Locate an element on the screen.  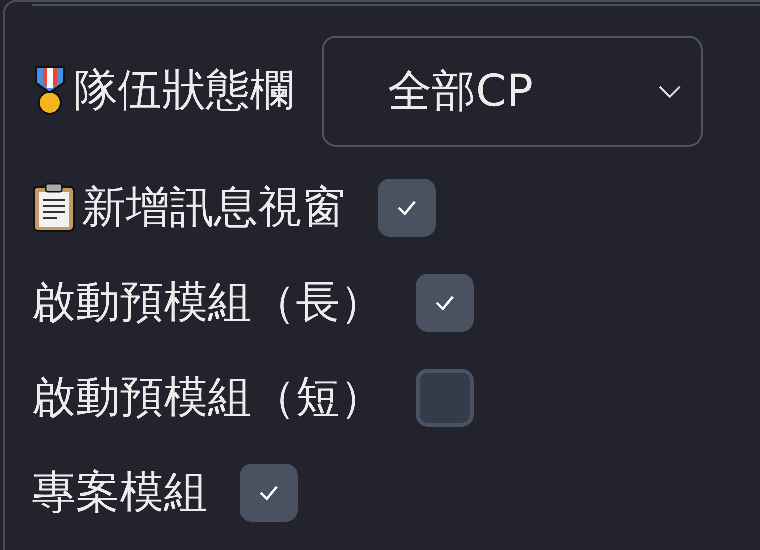
setting-label: 啟動預模組（短） is located at coordinates (208, 398).